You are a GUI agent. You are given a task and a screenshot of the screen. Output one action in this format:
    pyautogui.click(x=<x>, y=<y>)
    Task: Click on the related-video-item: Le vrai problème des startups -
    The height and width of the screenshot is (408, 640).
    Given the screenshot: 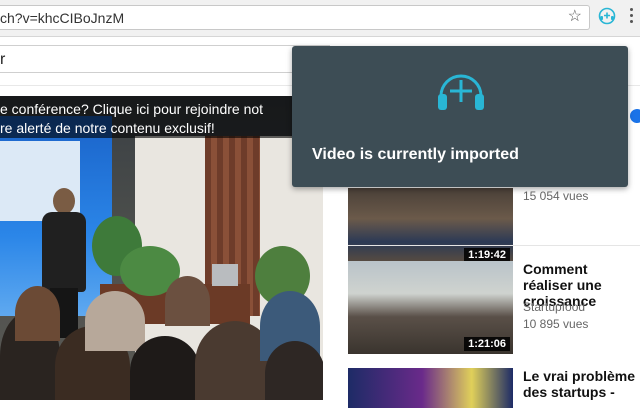 What is the action you would take?
    pyautogui.click(x=494, y=388)
    